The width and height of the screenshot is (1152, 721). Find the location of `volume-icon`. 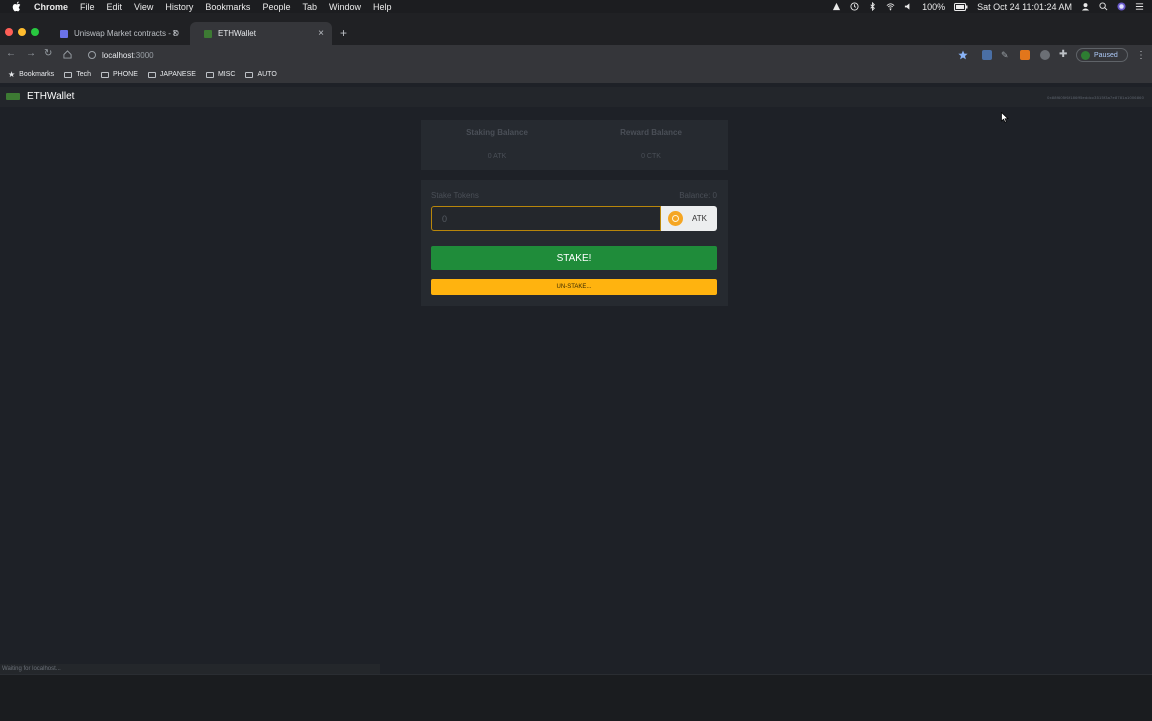

volume-icon is located at coordinates (908, 6).